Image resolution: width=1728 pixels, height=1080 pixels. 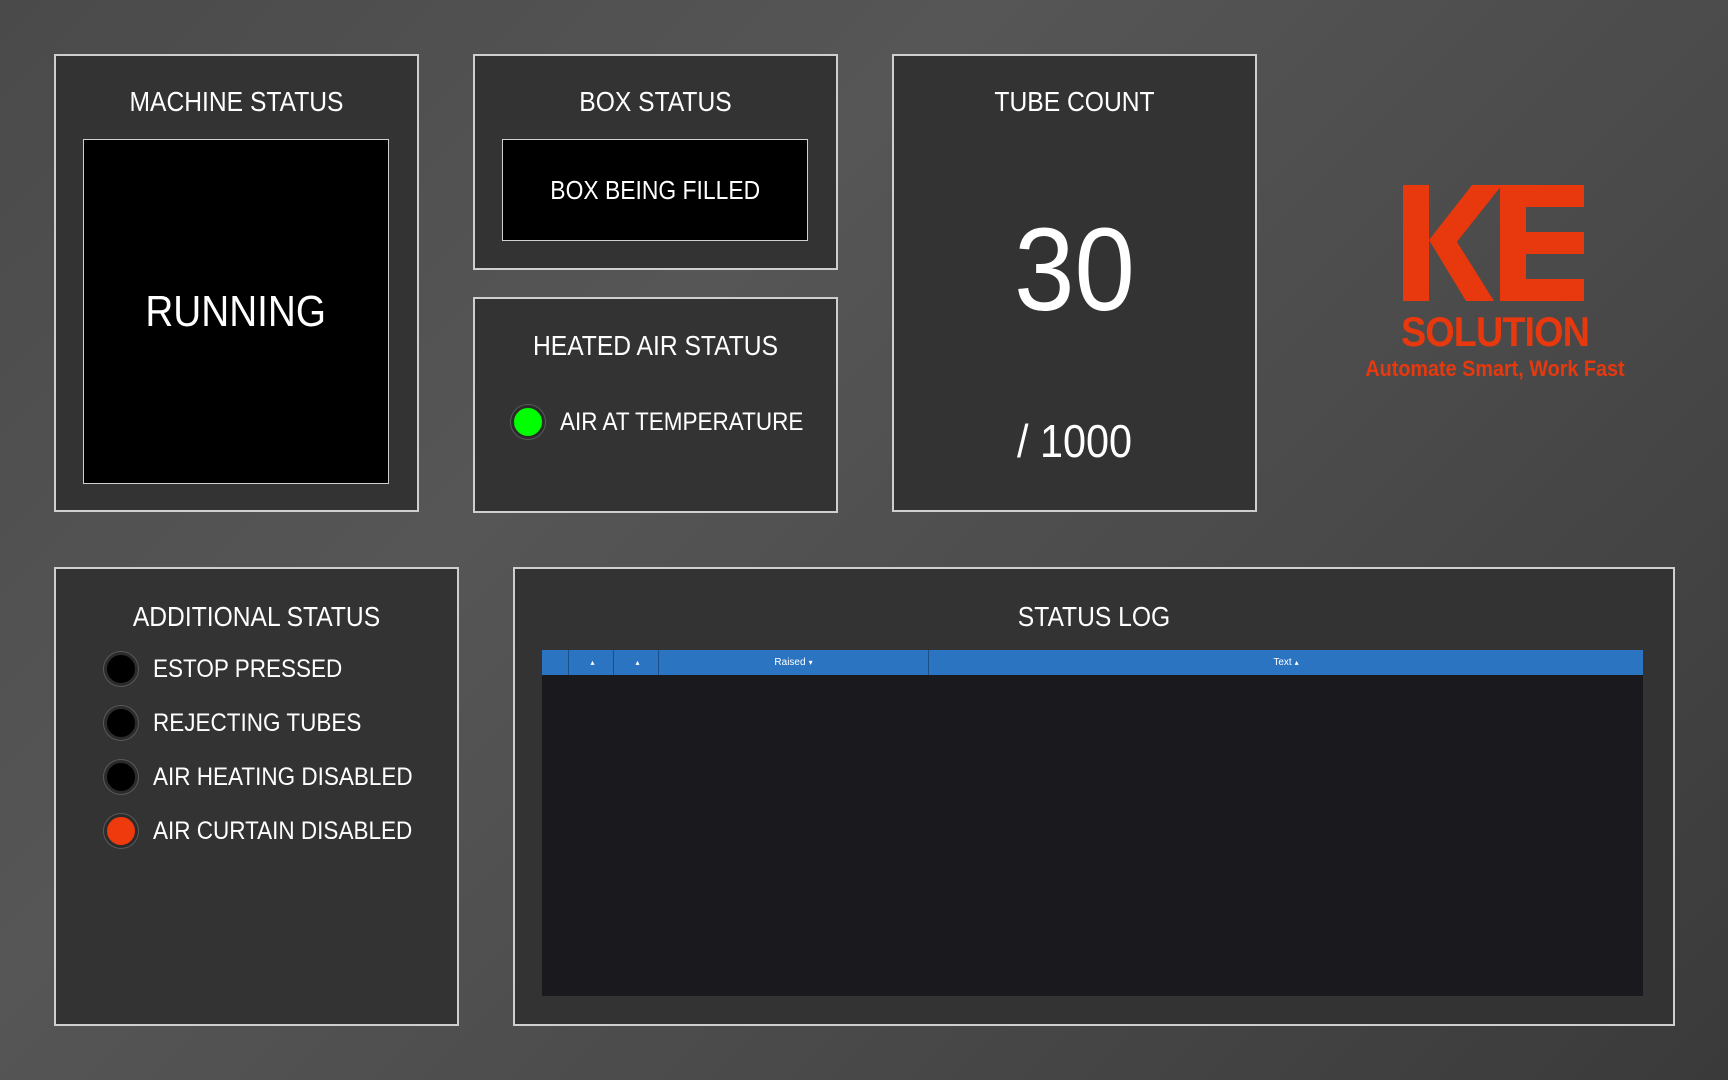 I want to click on tube-count-value: 30, so click(x=1074, y=270).